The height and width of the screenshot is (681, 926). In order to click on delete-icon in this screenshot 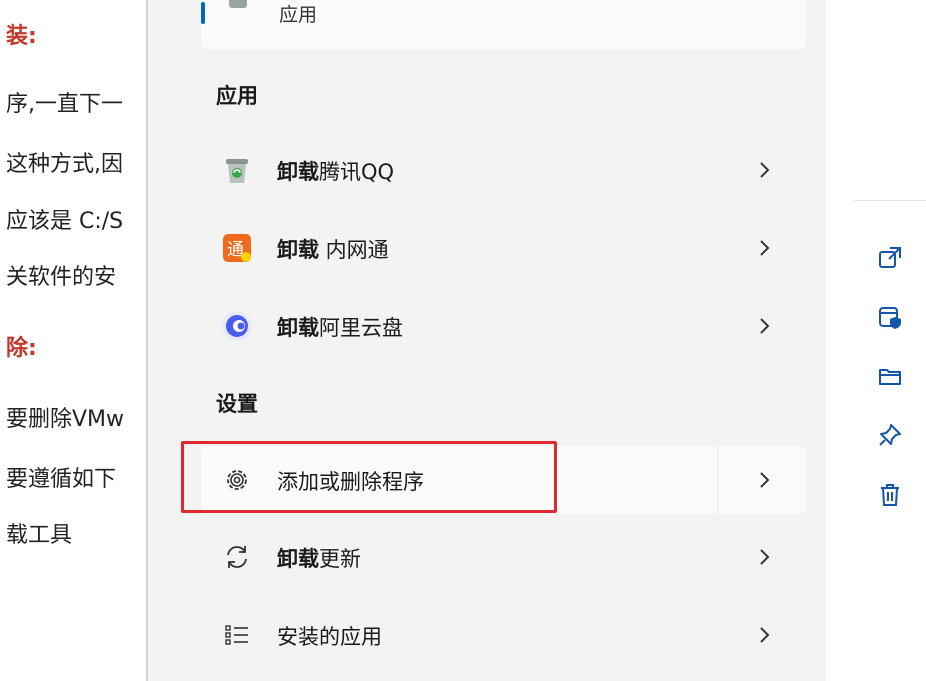, I will do `click(890, 495)`.